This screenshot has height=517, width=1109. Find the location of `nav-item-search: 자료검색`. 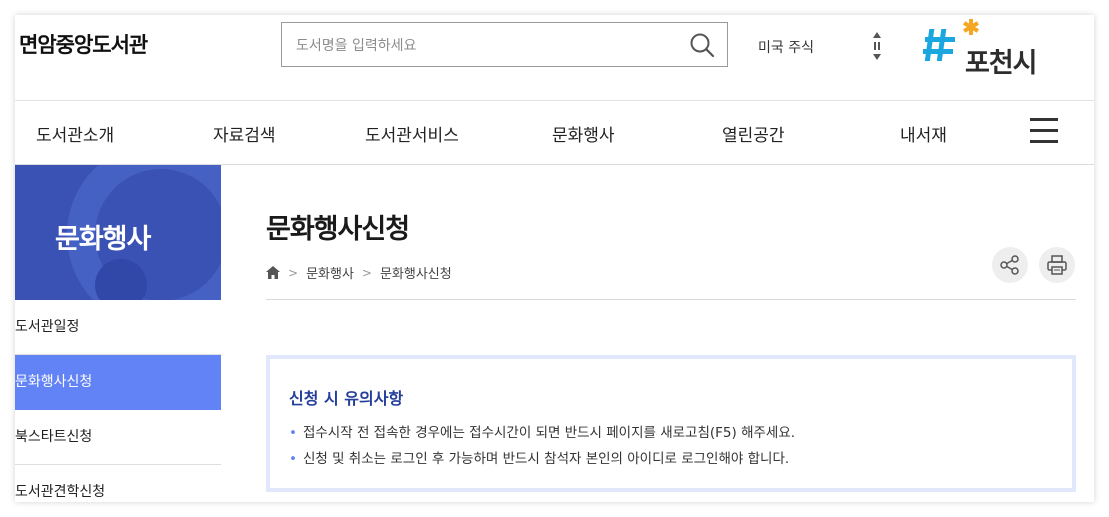

nav-item-search: 자료검색 is located at coordinates (244, 133).